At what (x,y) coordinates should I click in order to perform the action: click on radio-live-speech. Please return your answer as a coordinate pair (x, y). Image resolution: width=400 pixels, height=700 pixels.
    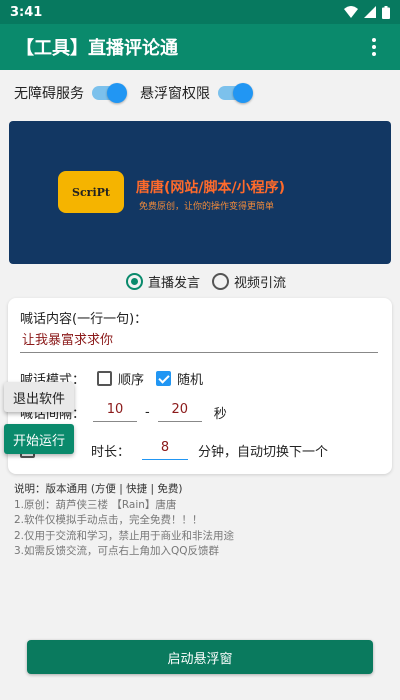
    Looking at the image, I should click on (134, 281).